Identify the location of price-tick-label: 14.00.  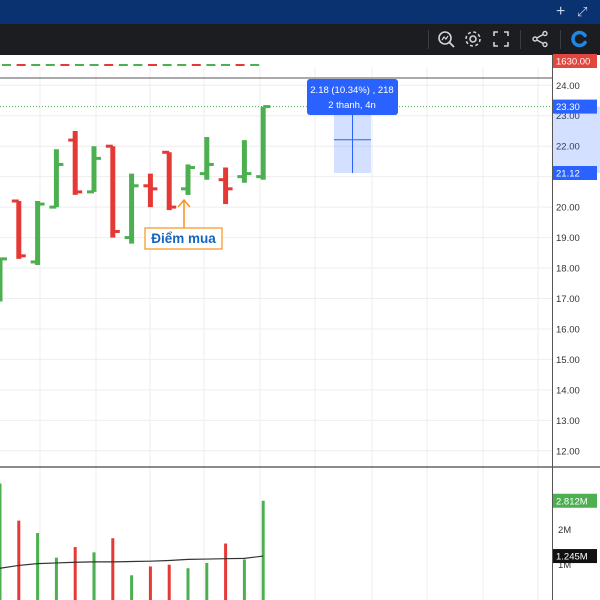
(568, 390).